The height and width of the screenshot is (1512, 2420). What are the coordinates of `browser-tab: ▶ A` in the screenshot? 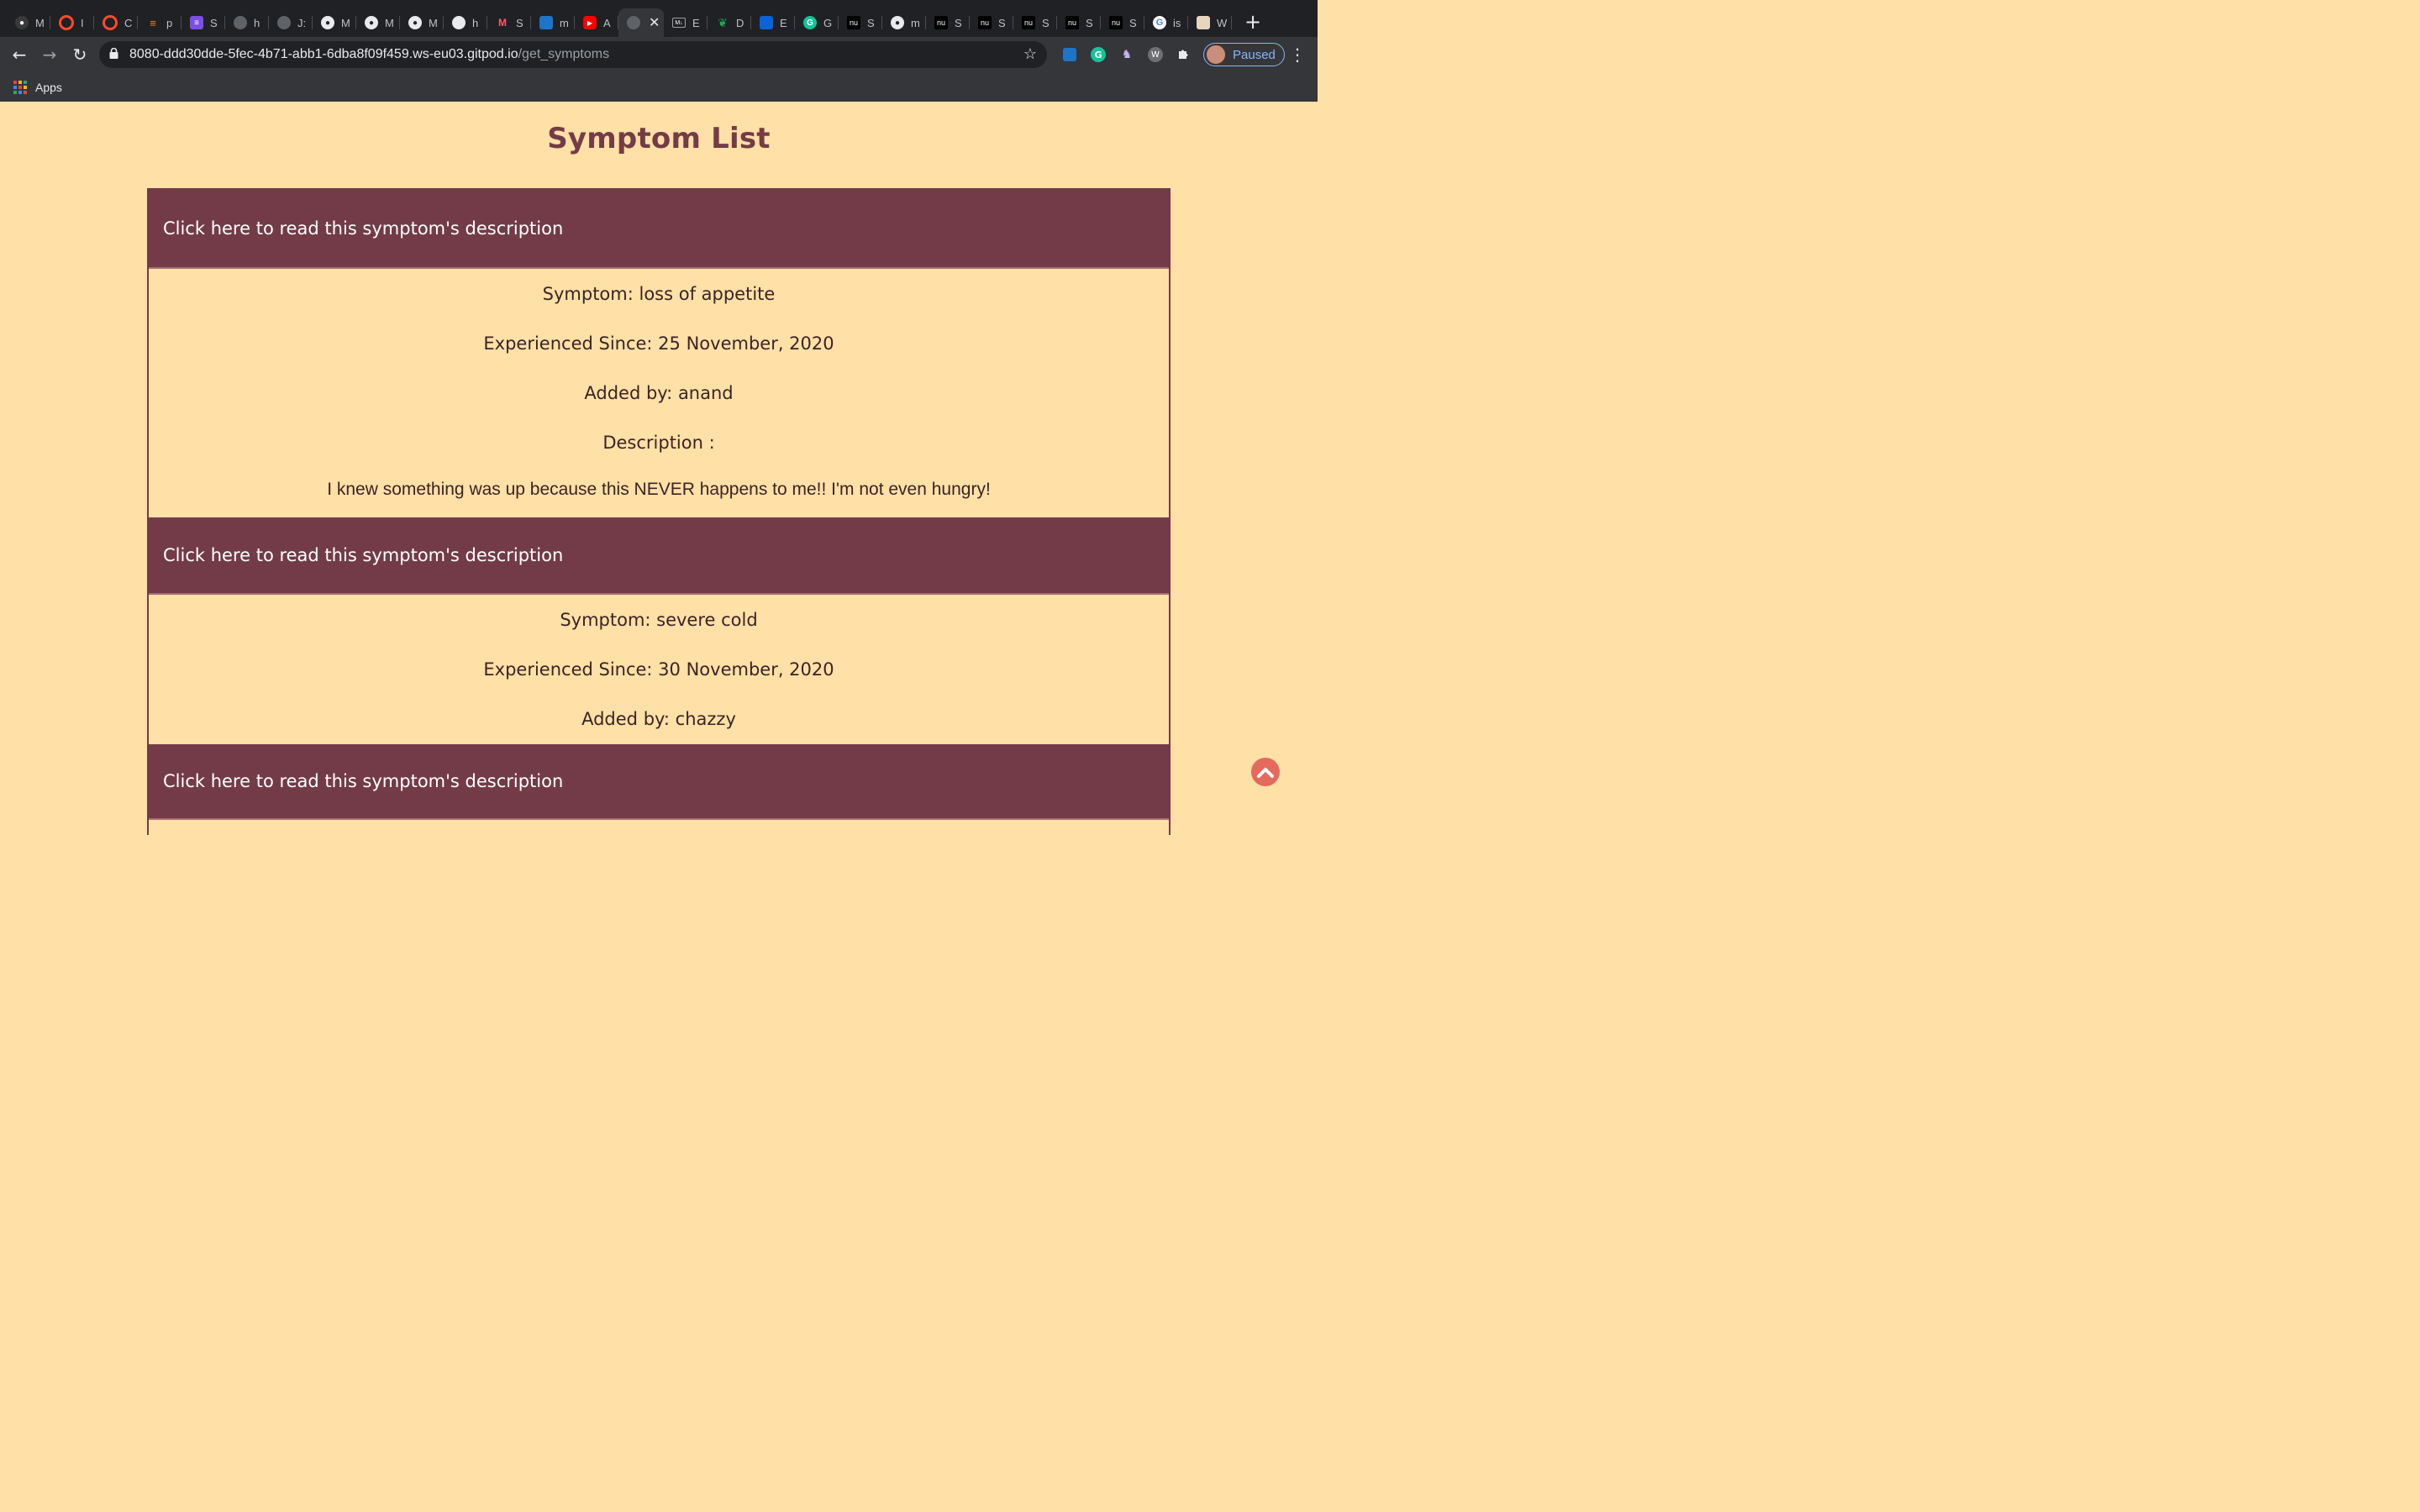 It's located at (597, 22).